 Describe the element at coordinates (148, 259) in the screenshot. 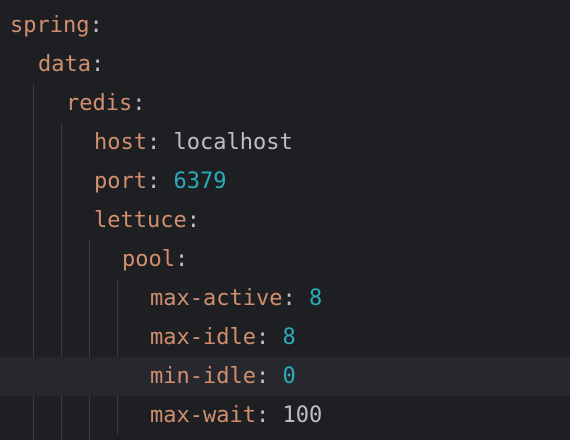

I see `yaml-key: pool` at that location.